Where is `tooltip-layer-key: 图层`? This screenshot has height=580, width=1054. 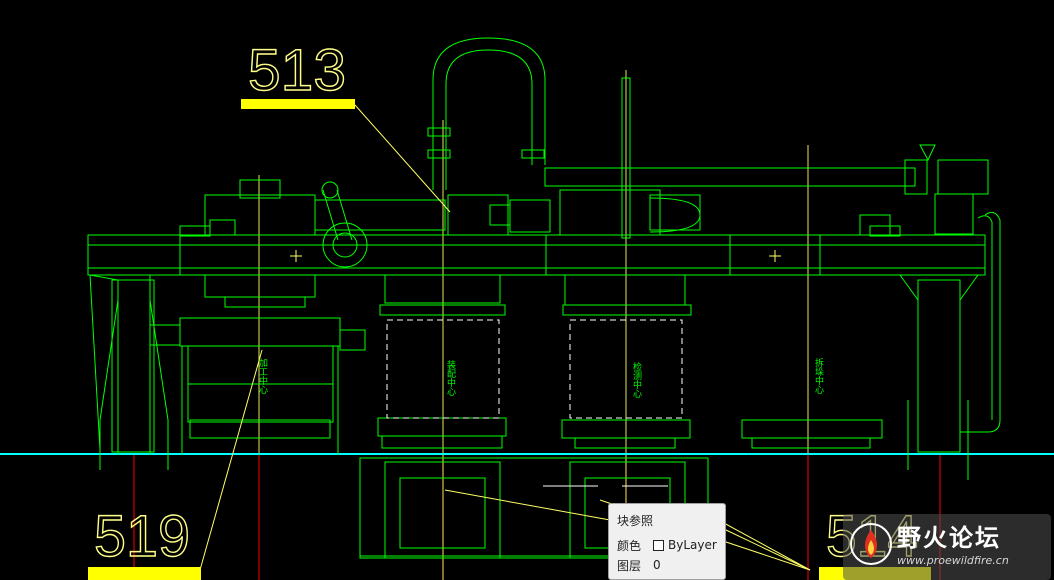 tooltip-layer-key: 图层 is located at coordinates (629, 565).